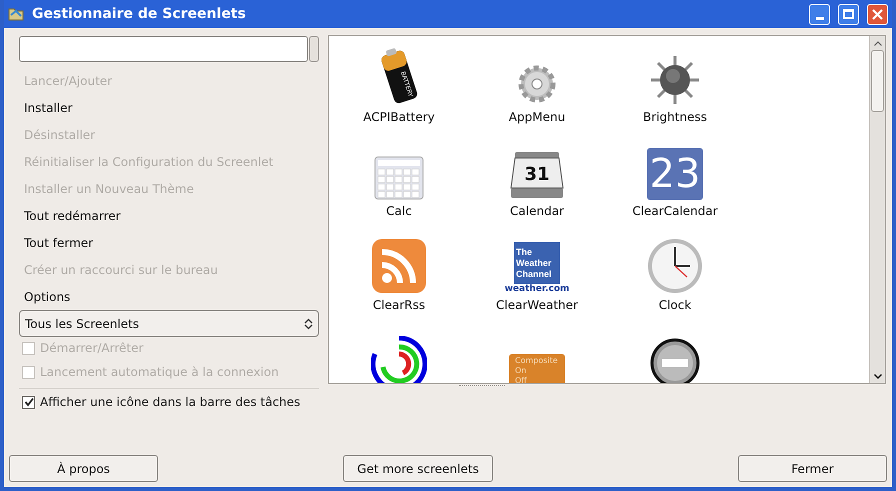 The width and height of the screenshot is (896, 491). What do you see at coordinates (171, 242) in the screenshot?
I see `action-link: Tout fermer` at bounding box center [171, 242].